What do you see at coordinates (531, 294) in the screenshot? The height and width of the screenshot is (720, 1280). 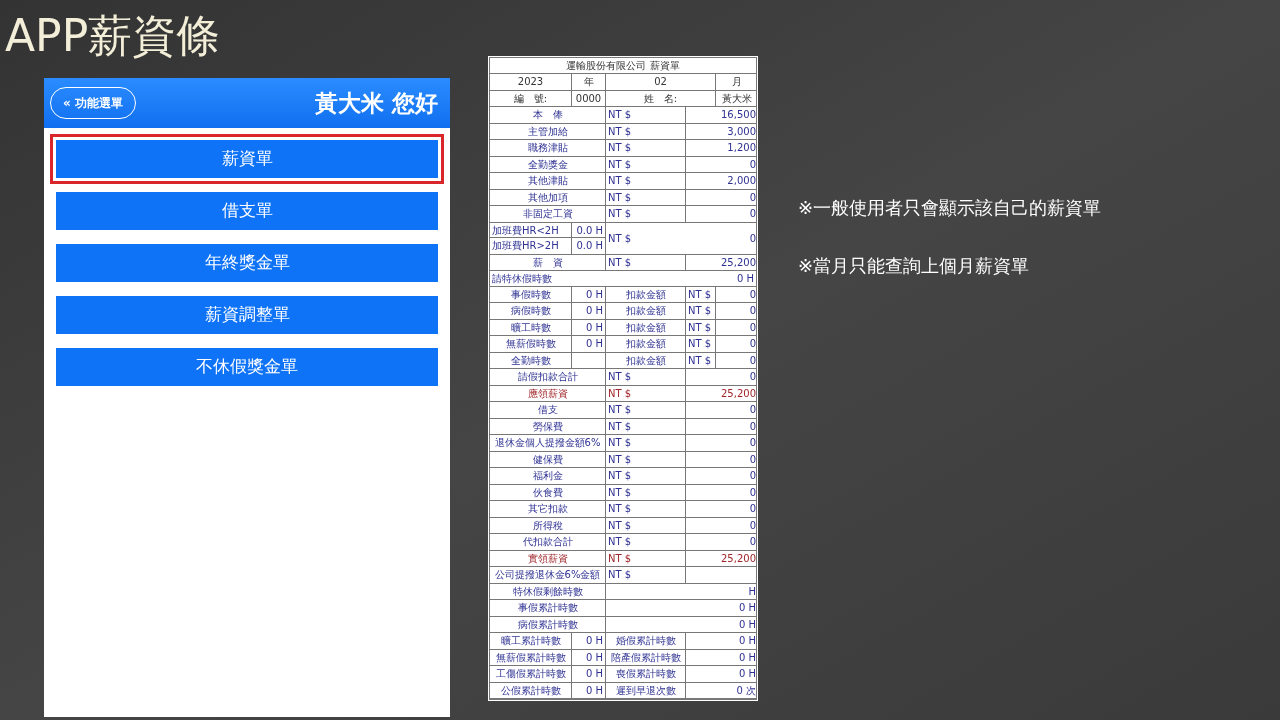 I see `table-cell: 事假時數` at bounding box center [531, 294].